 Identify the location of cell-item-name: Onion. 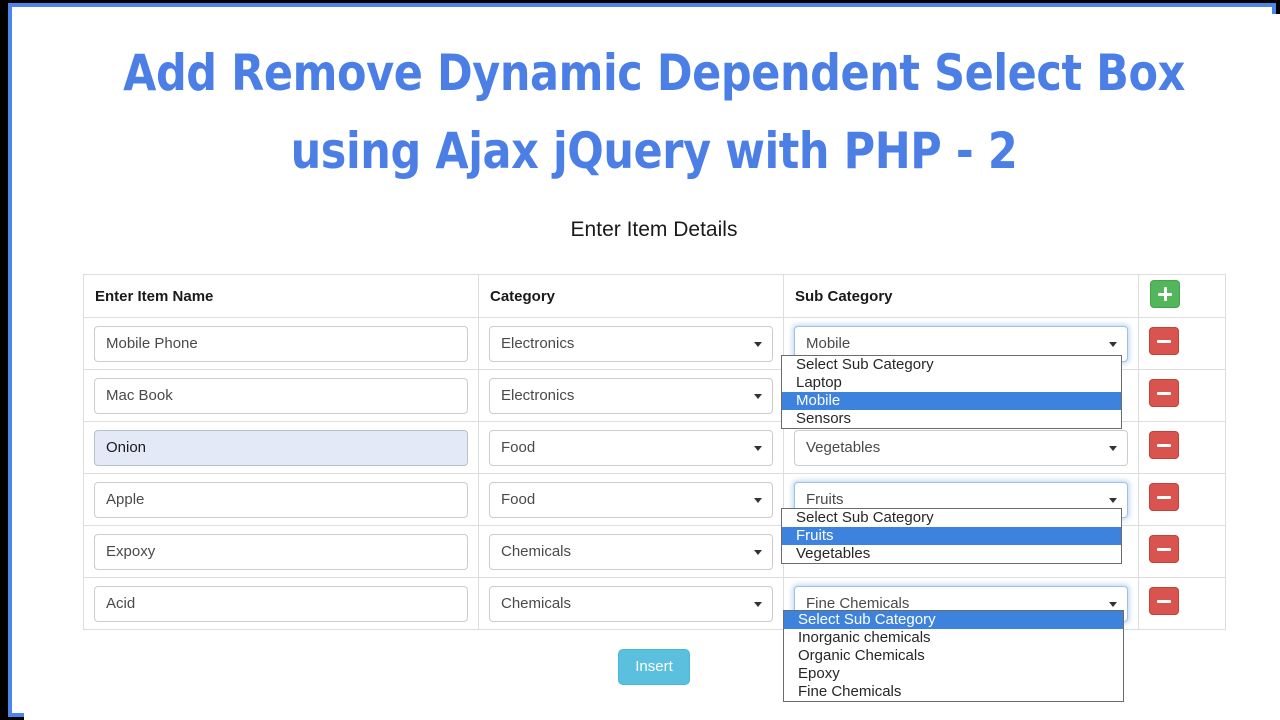
(281, 447).